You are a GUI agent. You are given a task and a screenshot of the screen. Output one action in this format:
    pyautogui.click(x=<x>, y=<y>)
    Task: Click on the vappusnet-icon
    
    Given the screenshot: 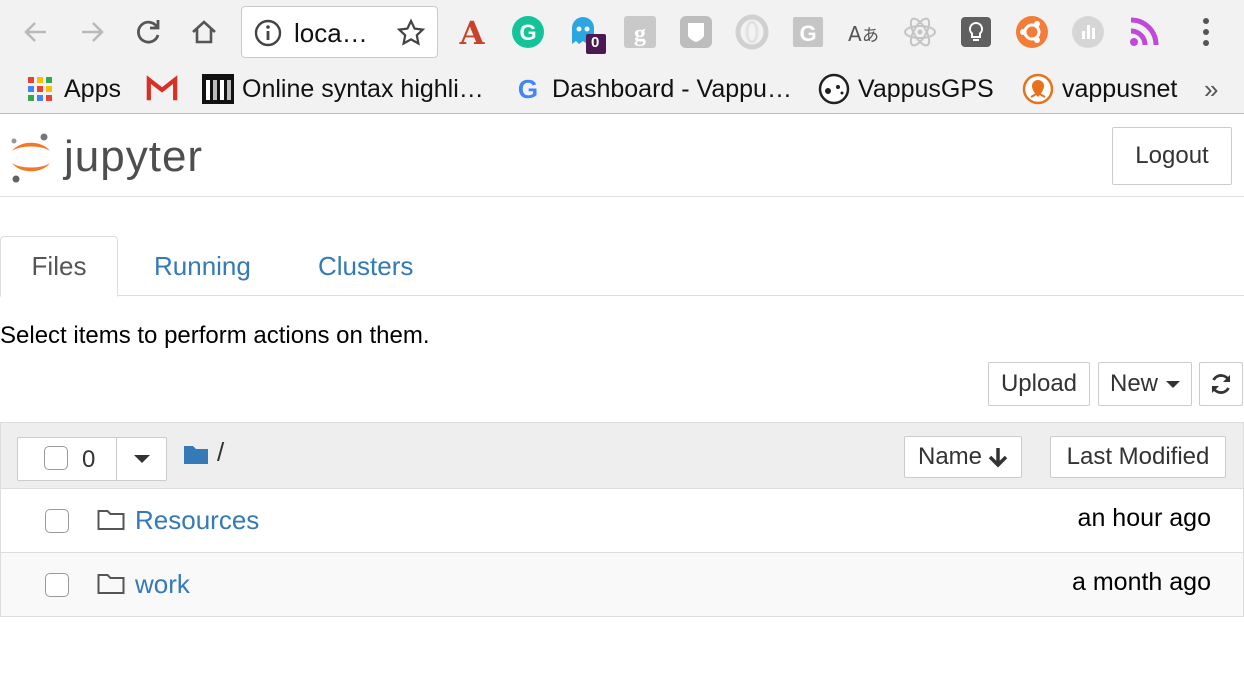 What is the action you would take?
    pyautogui.click(x=1038, y=89)
    